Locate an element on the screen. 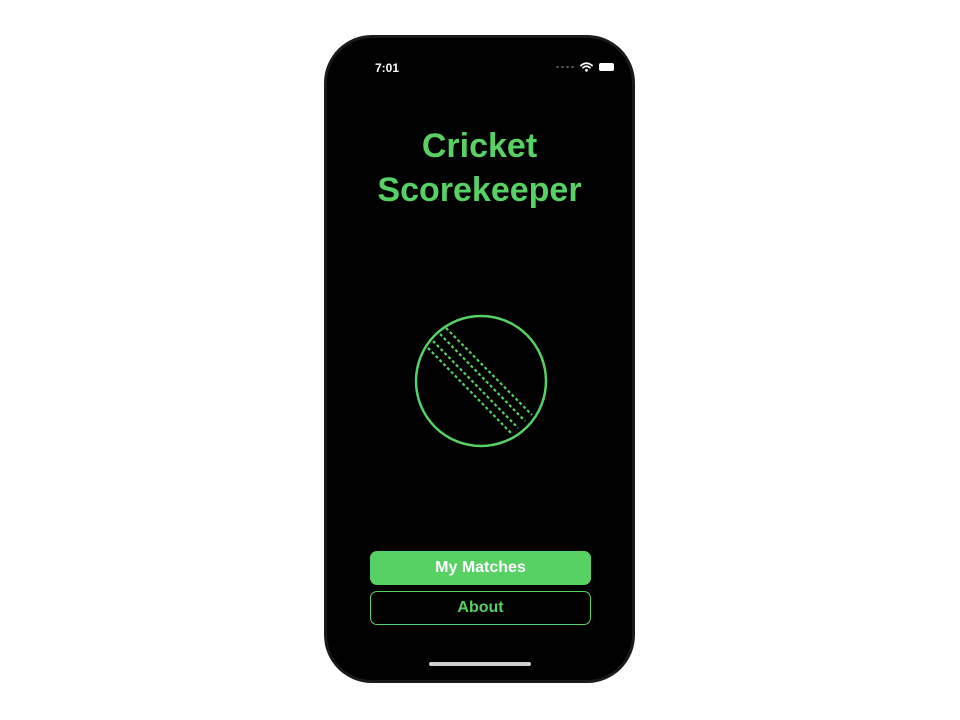 The width and height of the screenshot is (960, 720). app-title: Cricket Scorekeeper is located at coordinates (479, 168).